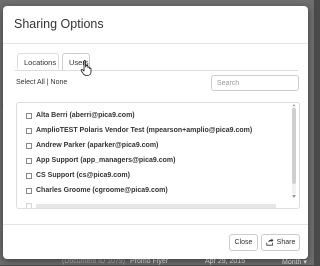 The width and height of the screenshot is (320, 266). Describe the element at coordinates (94, 261) in the screenshot. I see `background-doc-id: (Document ID 1079)` at that location.